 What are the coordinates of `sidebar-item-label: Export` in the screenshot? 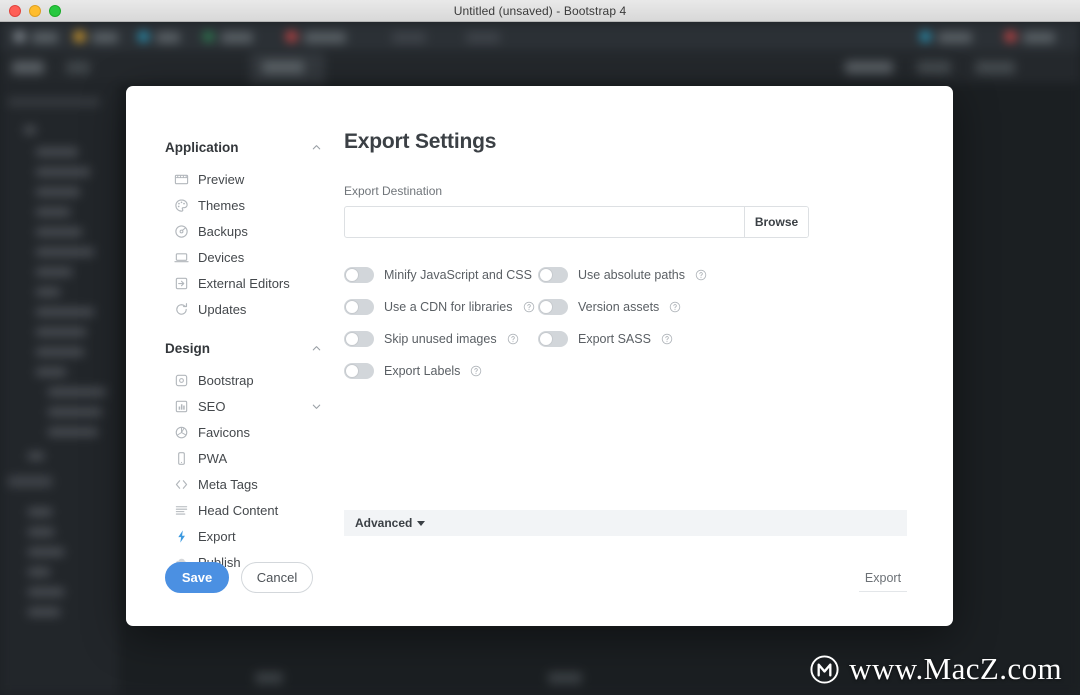 It's located at (217, 536).